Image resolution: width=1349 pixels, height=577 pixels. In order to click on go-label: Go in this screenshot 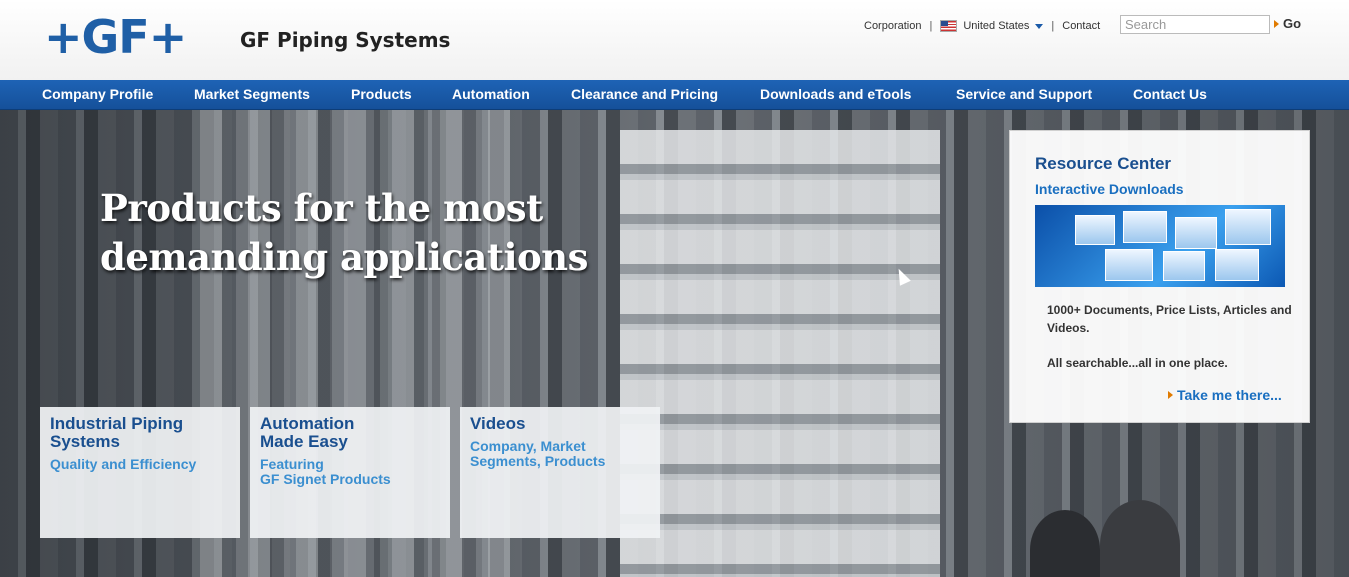, I will do `click(1292, 23)`.